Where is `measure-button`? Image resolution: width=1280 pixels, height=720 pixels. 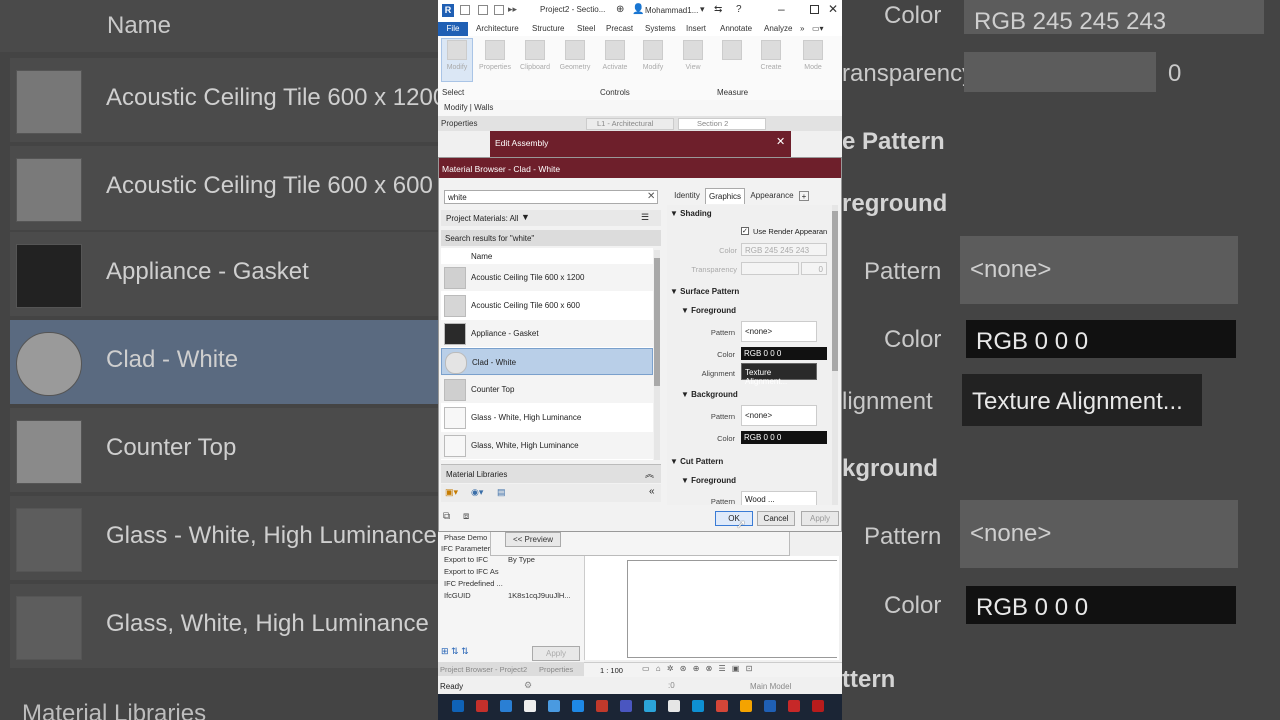
measure-button is located at coordinates (732, 58).